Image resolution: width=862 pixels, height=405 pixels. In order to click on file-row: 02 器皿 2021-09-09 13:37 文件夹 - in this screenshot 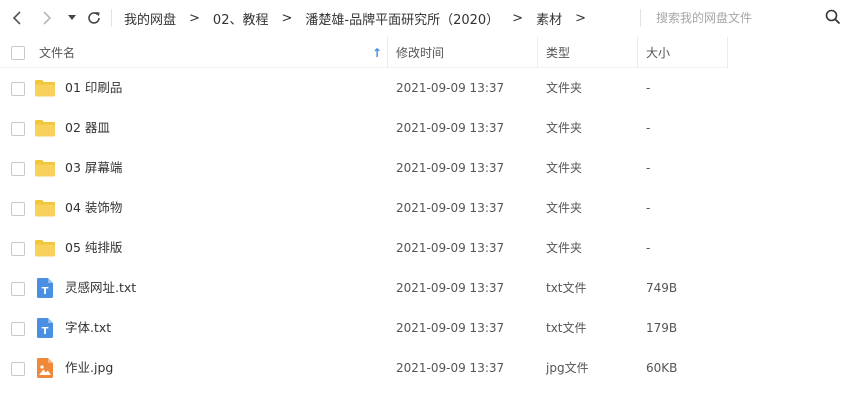, I will do `click(431, 128)`.